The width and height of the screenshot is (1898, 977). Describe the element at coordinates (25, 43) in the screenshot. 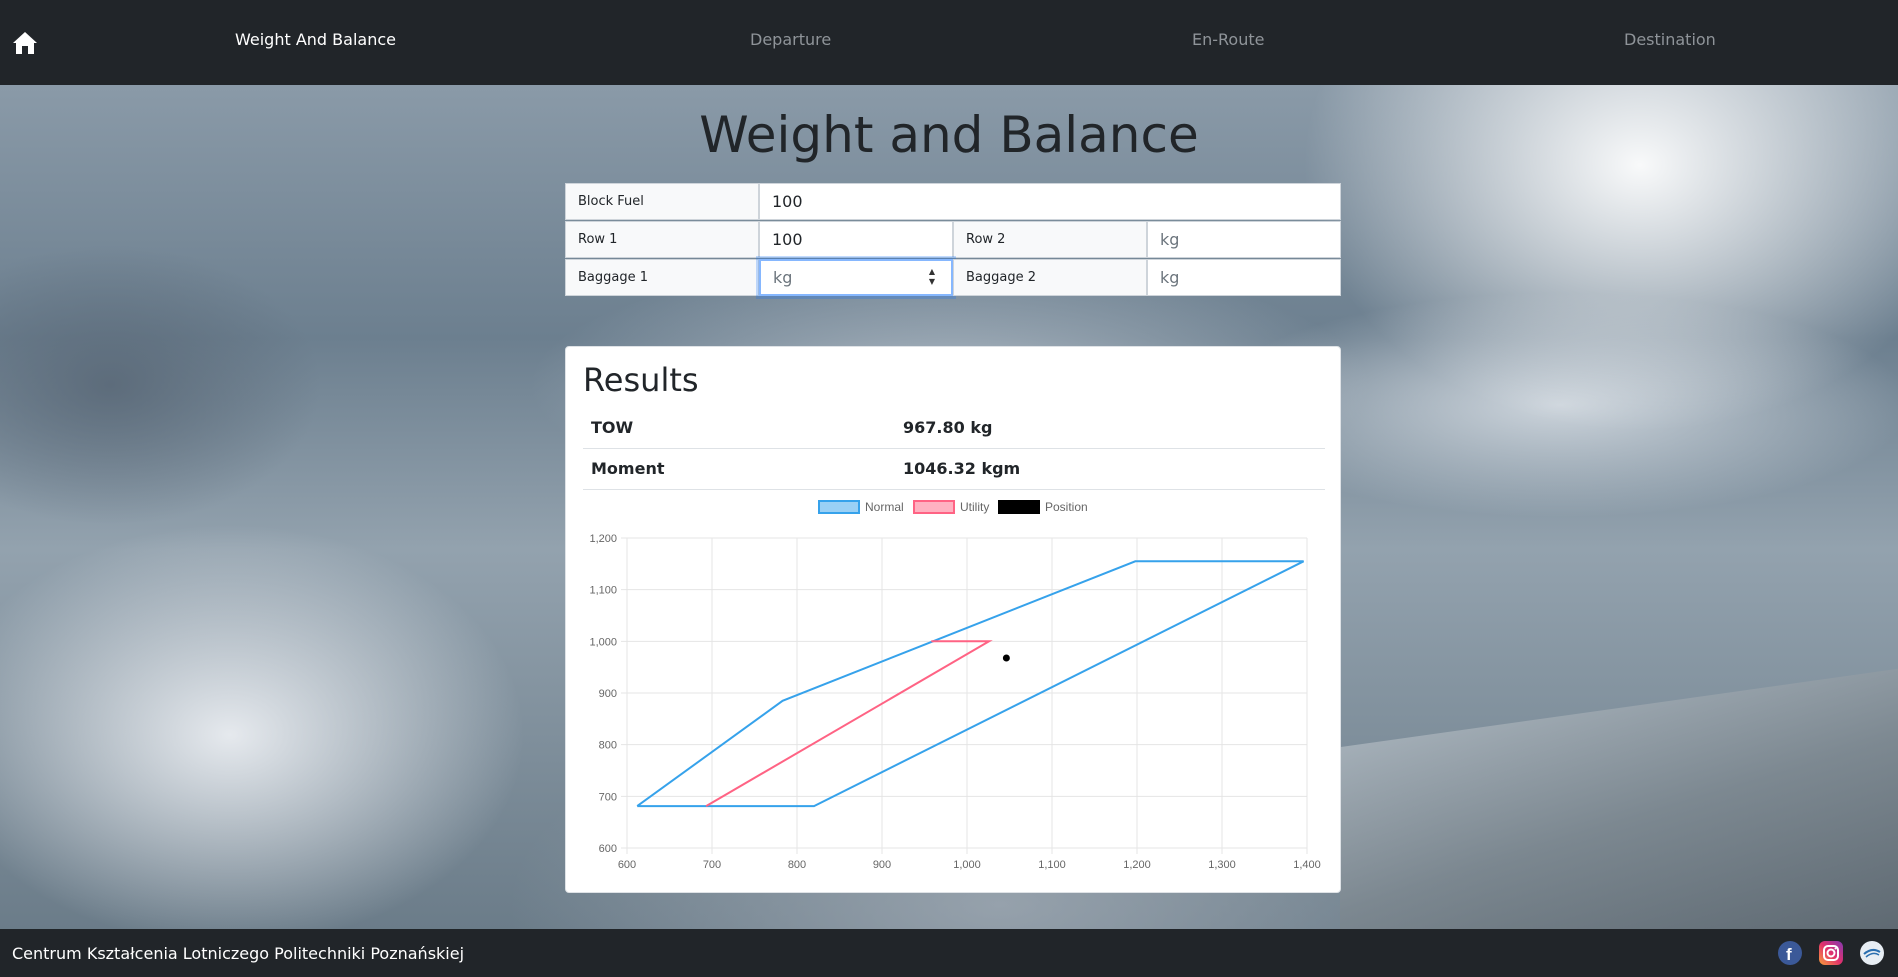

I see `home-icon` at that location.